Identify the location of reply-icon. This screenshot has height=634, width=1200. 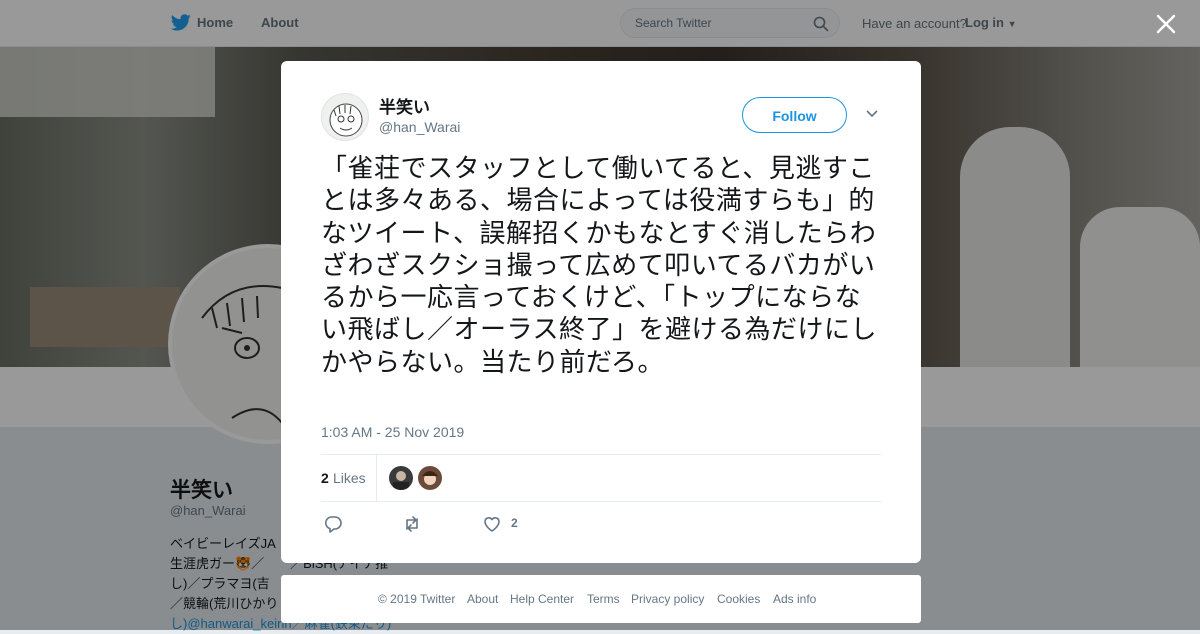
(333, 524).